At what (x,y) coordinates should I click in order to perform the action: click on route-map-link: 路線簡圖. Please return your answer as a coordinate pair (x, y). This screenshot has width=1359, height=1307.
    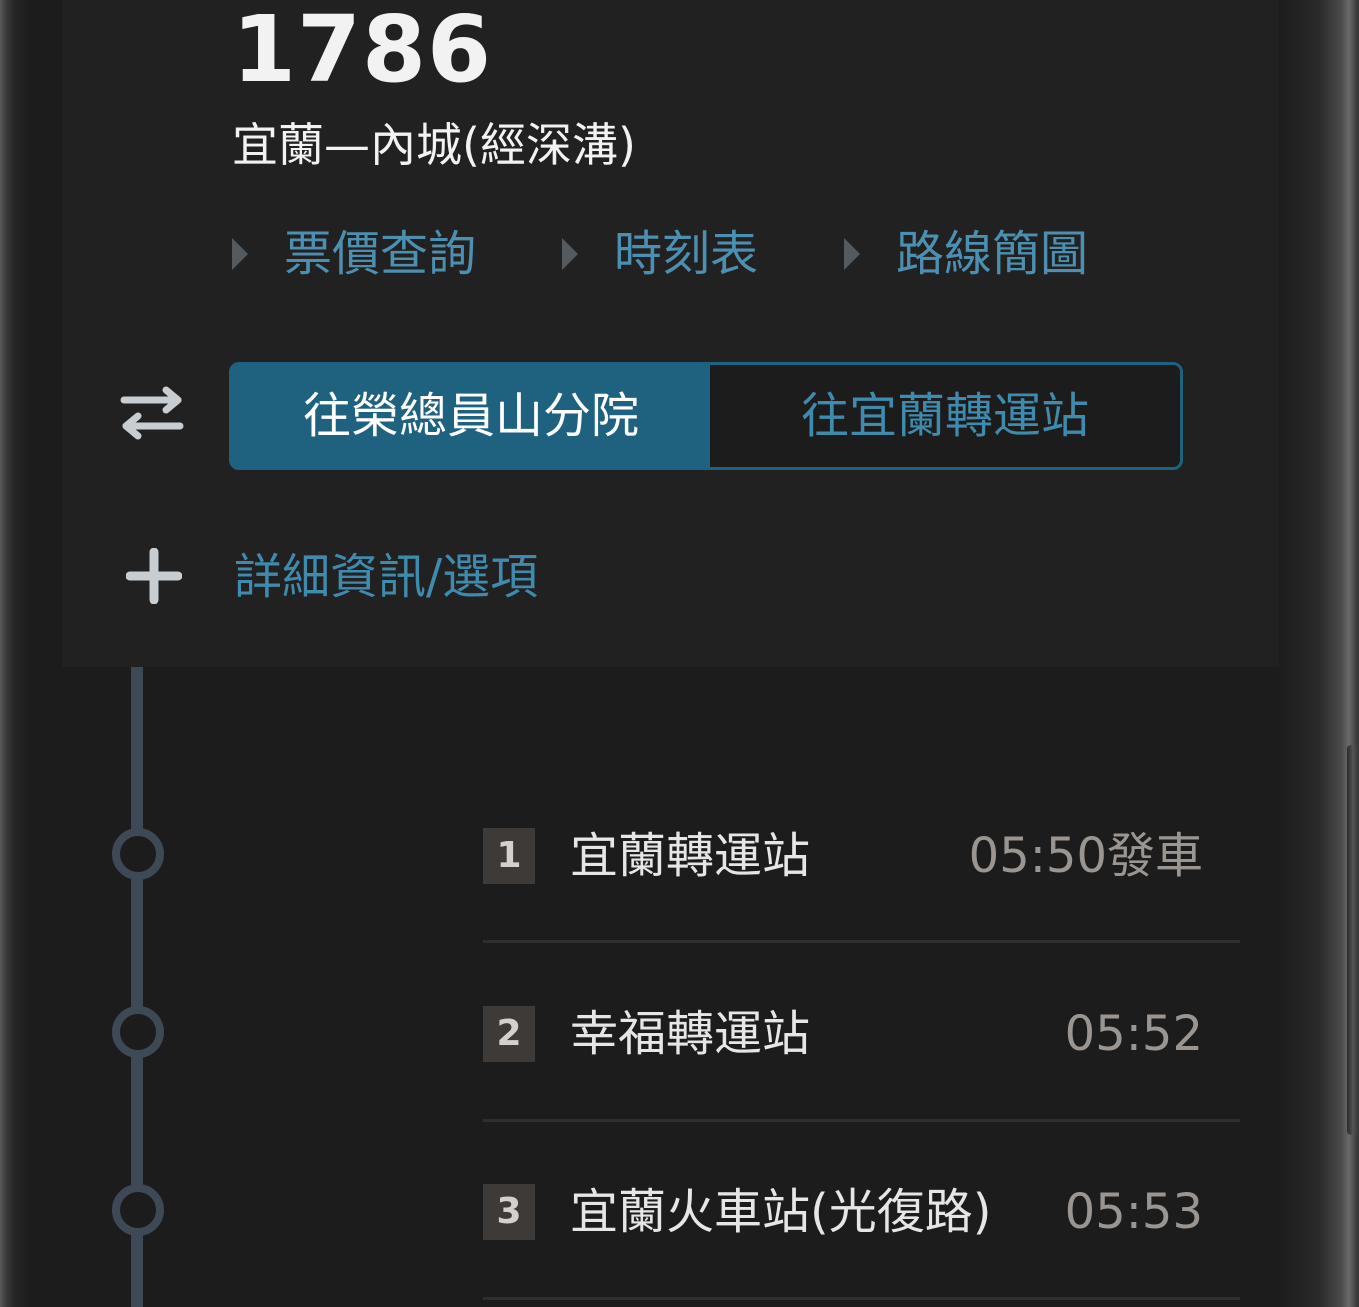
    Looking at the image, I should click on (992, 254).